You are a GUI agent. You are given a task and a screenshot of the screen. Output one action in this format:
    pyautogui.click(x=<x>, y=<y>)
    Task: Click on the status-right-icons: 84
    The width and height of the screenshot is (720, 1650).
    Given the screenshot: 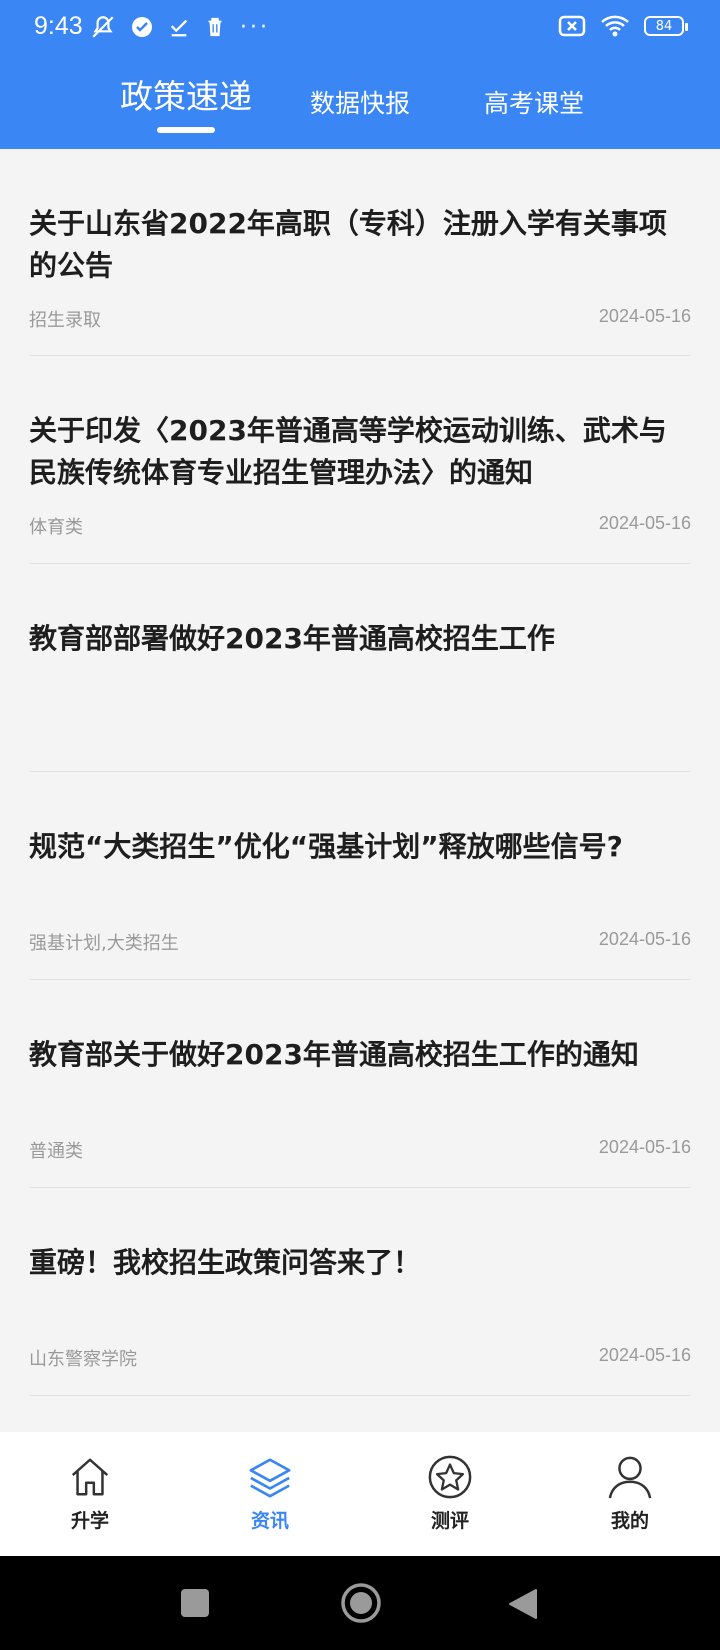 What is the action you would take?
    pyautogui.click(x=623, y=26)
    